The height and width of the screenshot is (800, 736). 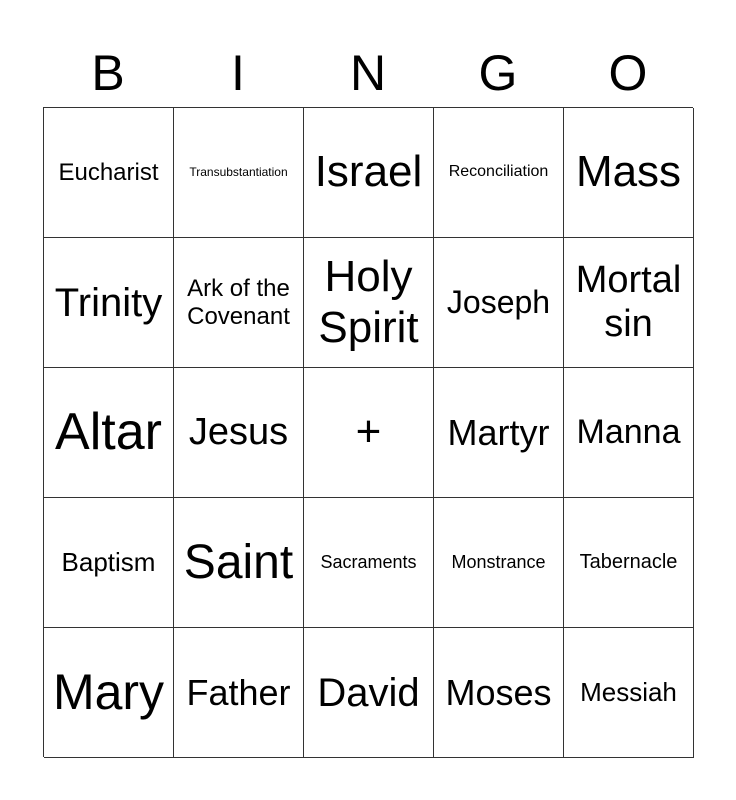 I want to click on bingo-cell: Mass, so click(x=629, y=173).